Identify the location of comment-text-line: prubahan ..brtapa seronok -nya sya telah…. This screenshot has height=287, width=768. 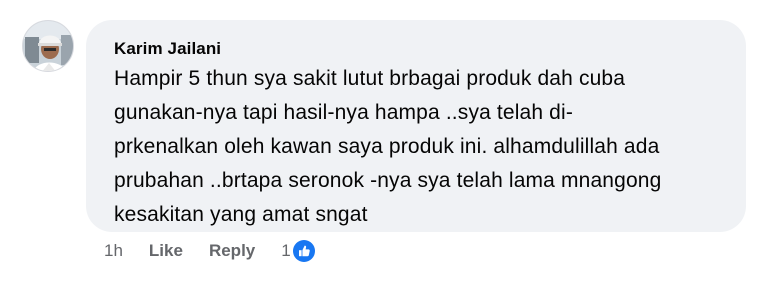
(388, 180).